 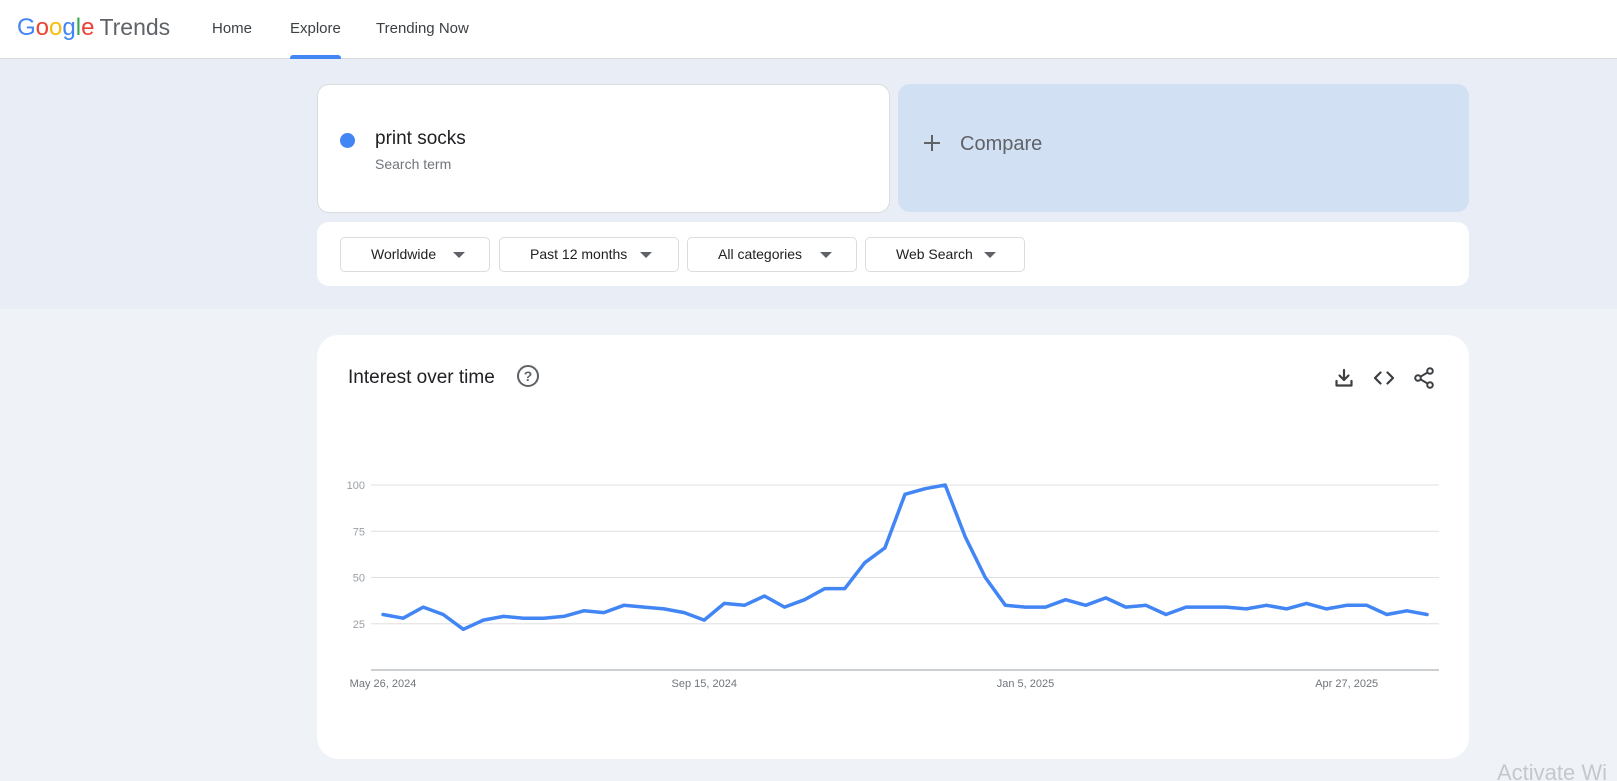 I want to click on category-filter-dropdown: All categories, so click(x=772, y=254).